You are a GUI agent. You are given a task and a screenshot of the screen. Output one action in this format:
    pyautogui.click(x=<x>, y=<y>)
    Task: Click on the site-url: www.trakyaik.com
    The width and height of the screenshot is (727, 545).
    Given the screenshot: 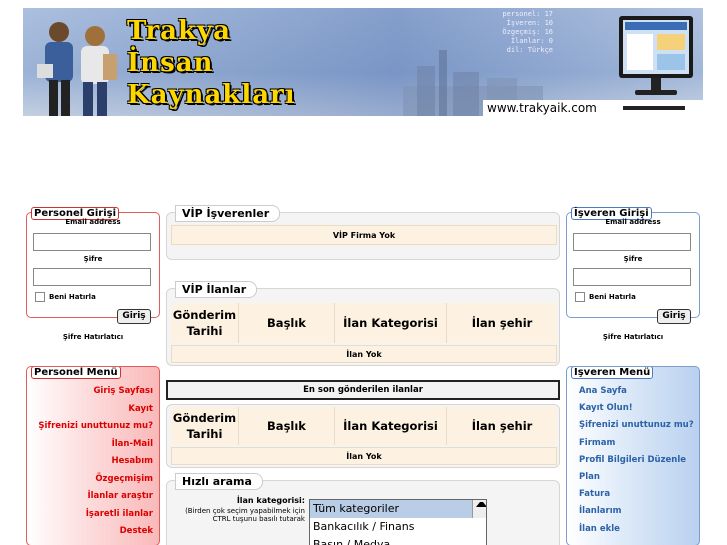 What is the action you would take?
    pyautogui.click(x=593, y=108)
    